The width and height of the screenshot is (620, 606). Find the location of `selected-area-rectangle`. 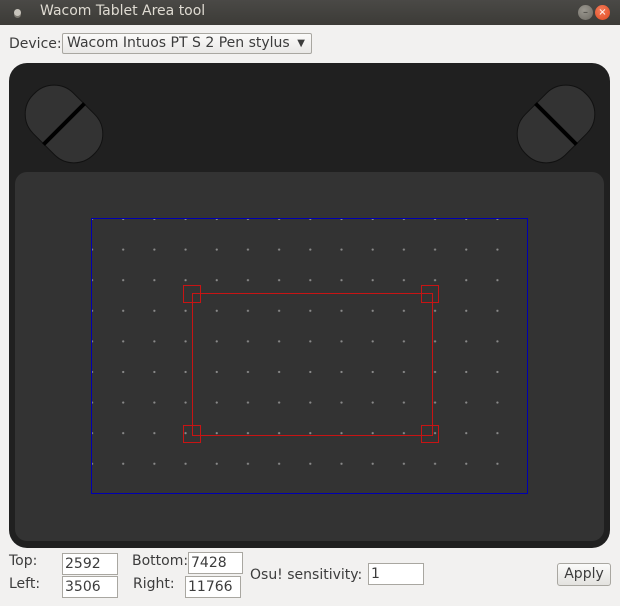

selected-area-rectangle is located at coordinates (312, 364).